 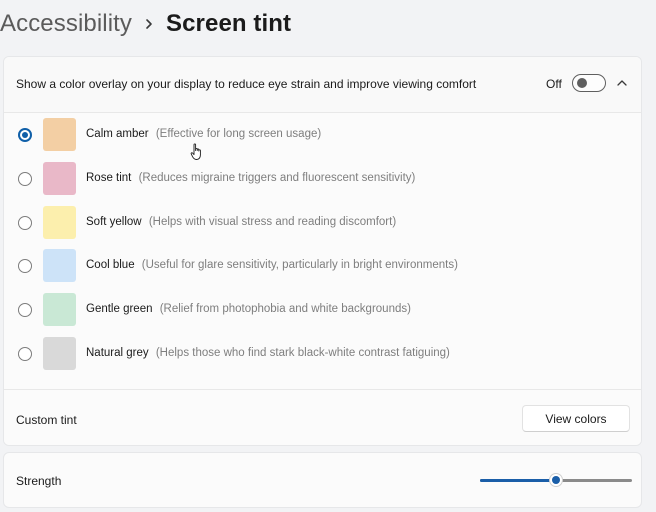 What do you see at coordinates (66, 24) in the screenshot?
I see `breadcrumb-parent-link: Accessibility` at bounding box center [66, 24].